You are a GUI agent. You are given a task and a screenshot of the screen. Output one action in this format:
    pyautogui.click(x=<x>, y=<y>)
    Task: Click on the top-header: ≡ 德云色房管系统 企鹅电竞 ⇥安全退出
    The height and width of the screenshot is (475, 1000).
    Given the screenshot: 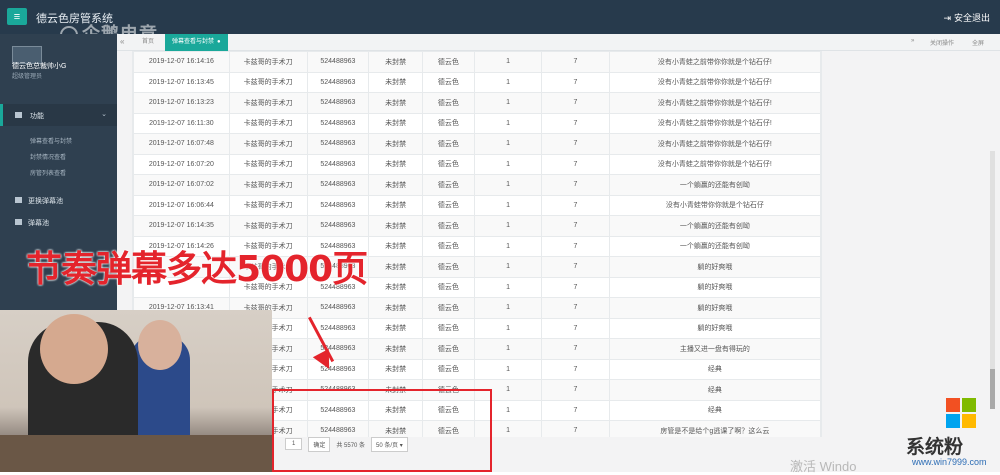 What is the action you would take?
    pyautogui.click(x=500, y=22)
    